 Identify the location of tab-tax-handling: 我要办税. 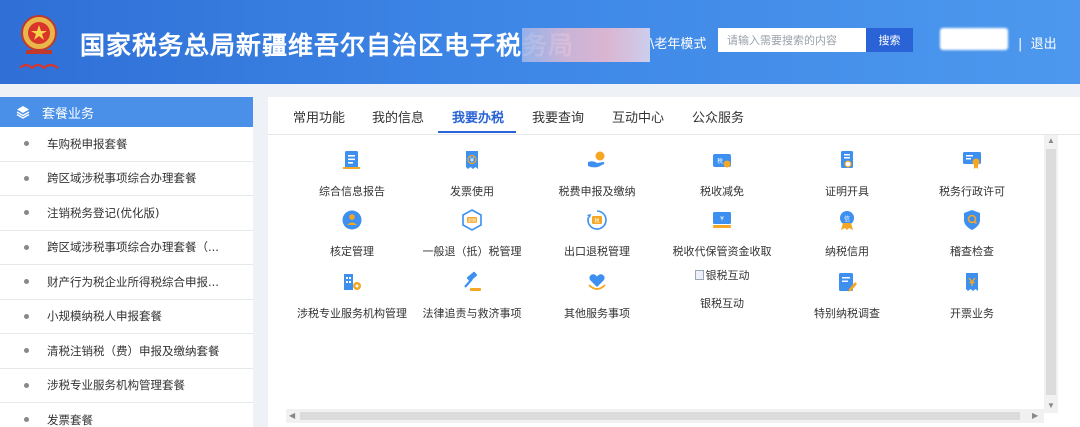
(478, 116).